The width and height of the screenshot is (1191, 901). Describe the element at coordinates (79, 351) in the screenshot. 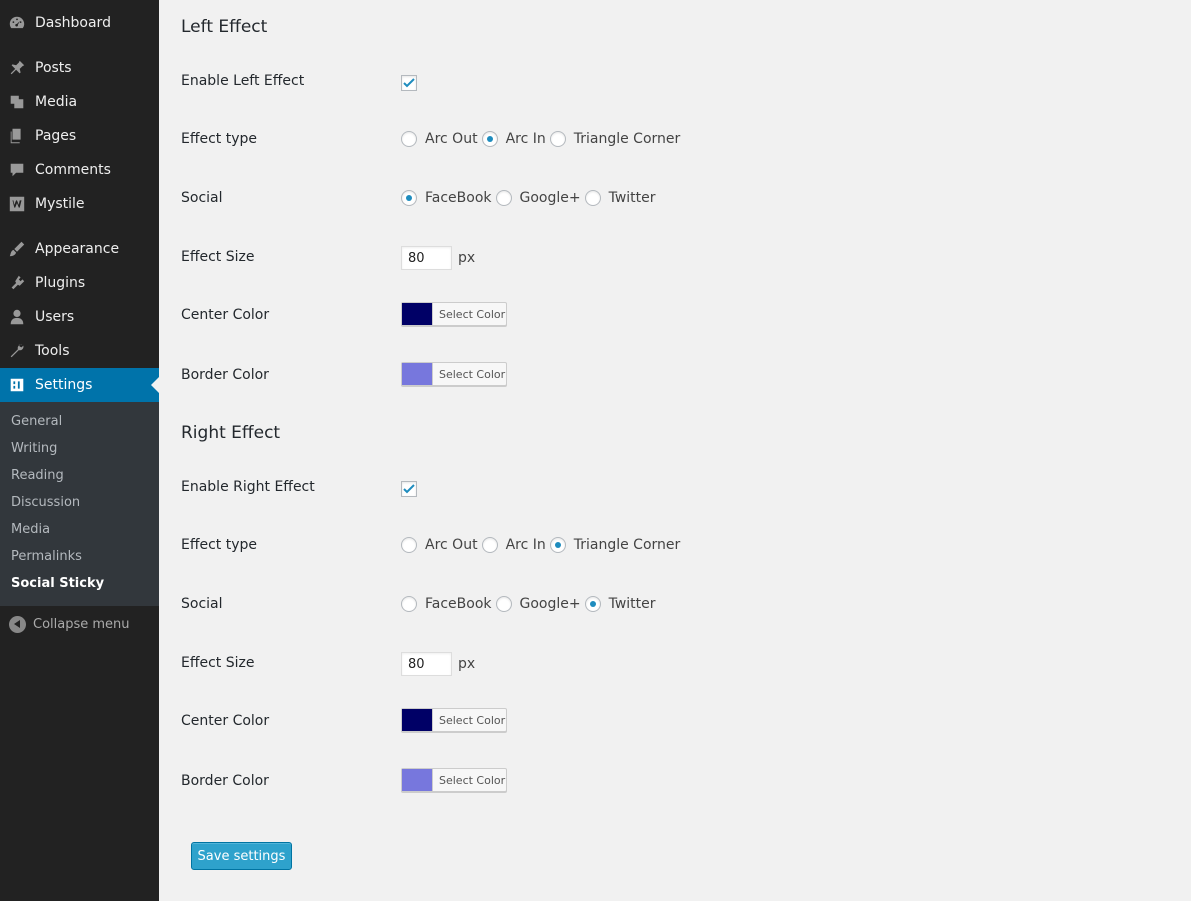

I see `sidebar-item-tools: Tools` at that location.